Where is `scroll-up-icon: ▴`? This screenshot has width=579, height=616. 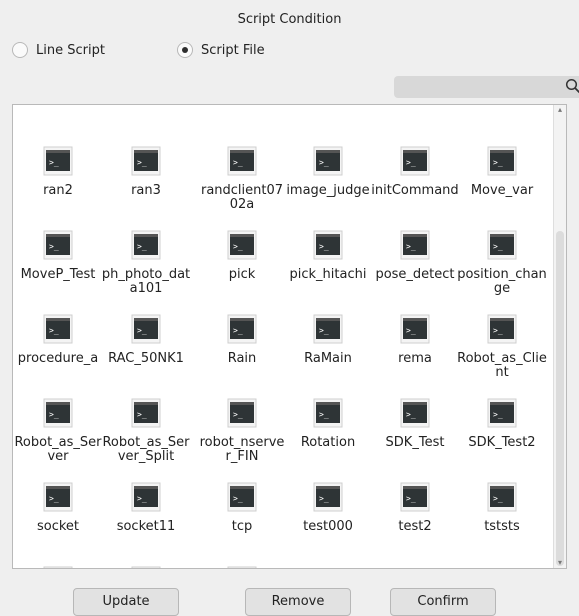
scroll-up-icon: ▴ is located at coordinates (560, 110).